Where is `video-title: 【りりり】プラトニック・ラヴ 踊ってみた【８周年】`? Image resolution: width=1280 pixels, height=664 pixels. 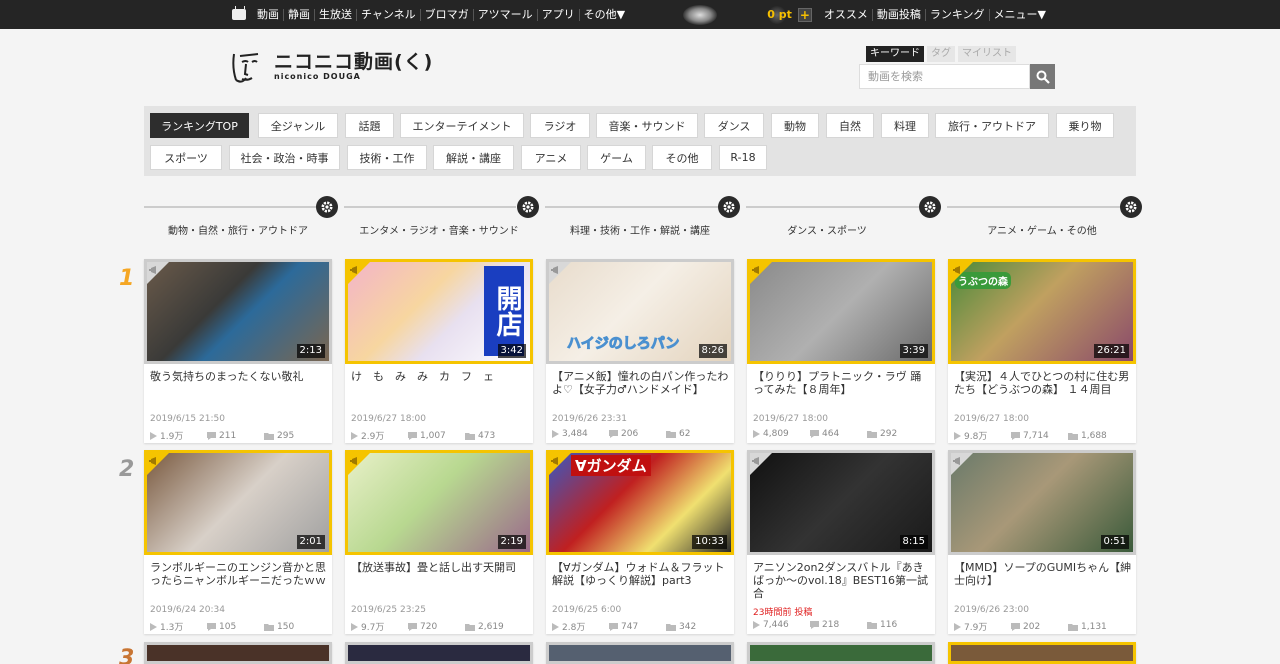
video-title: 【りりり】プラトニック・ラヴ 踊ってみた【８周年】 is located at coordinates (842, 383).